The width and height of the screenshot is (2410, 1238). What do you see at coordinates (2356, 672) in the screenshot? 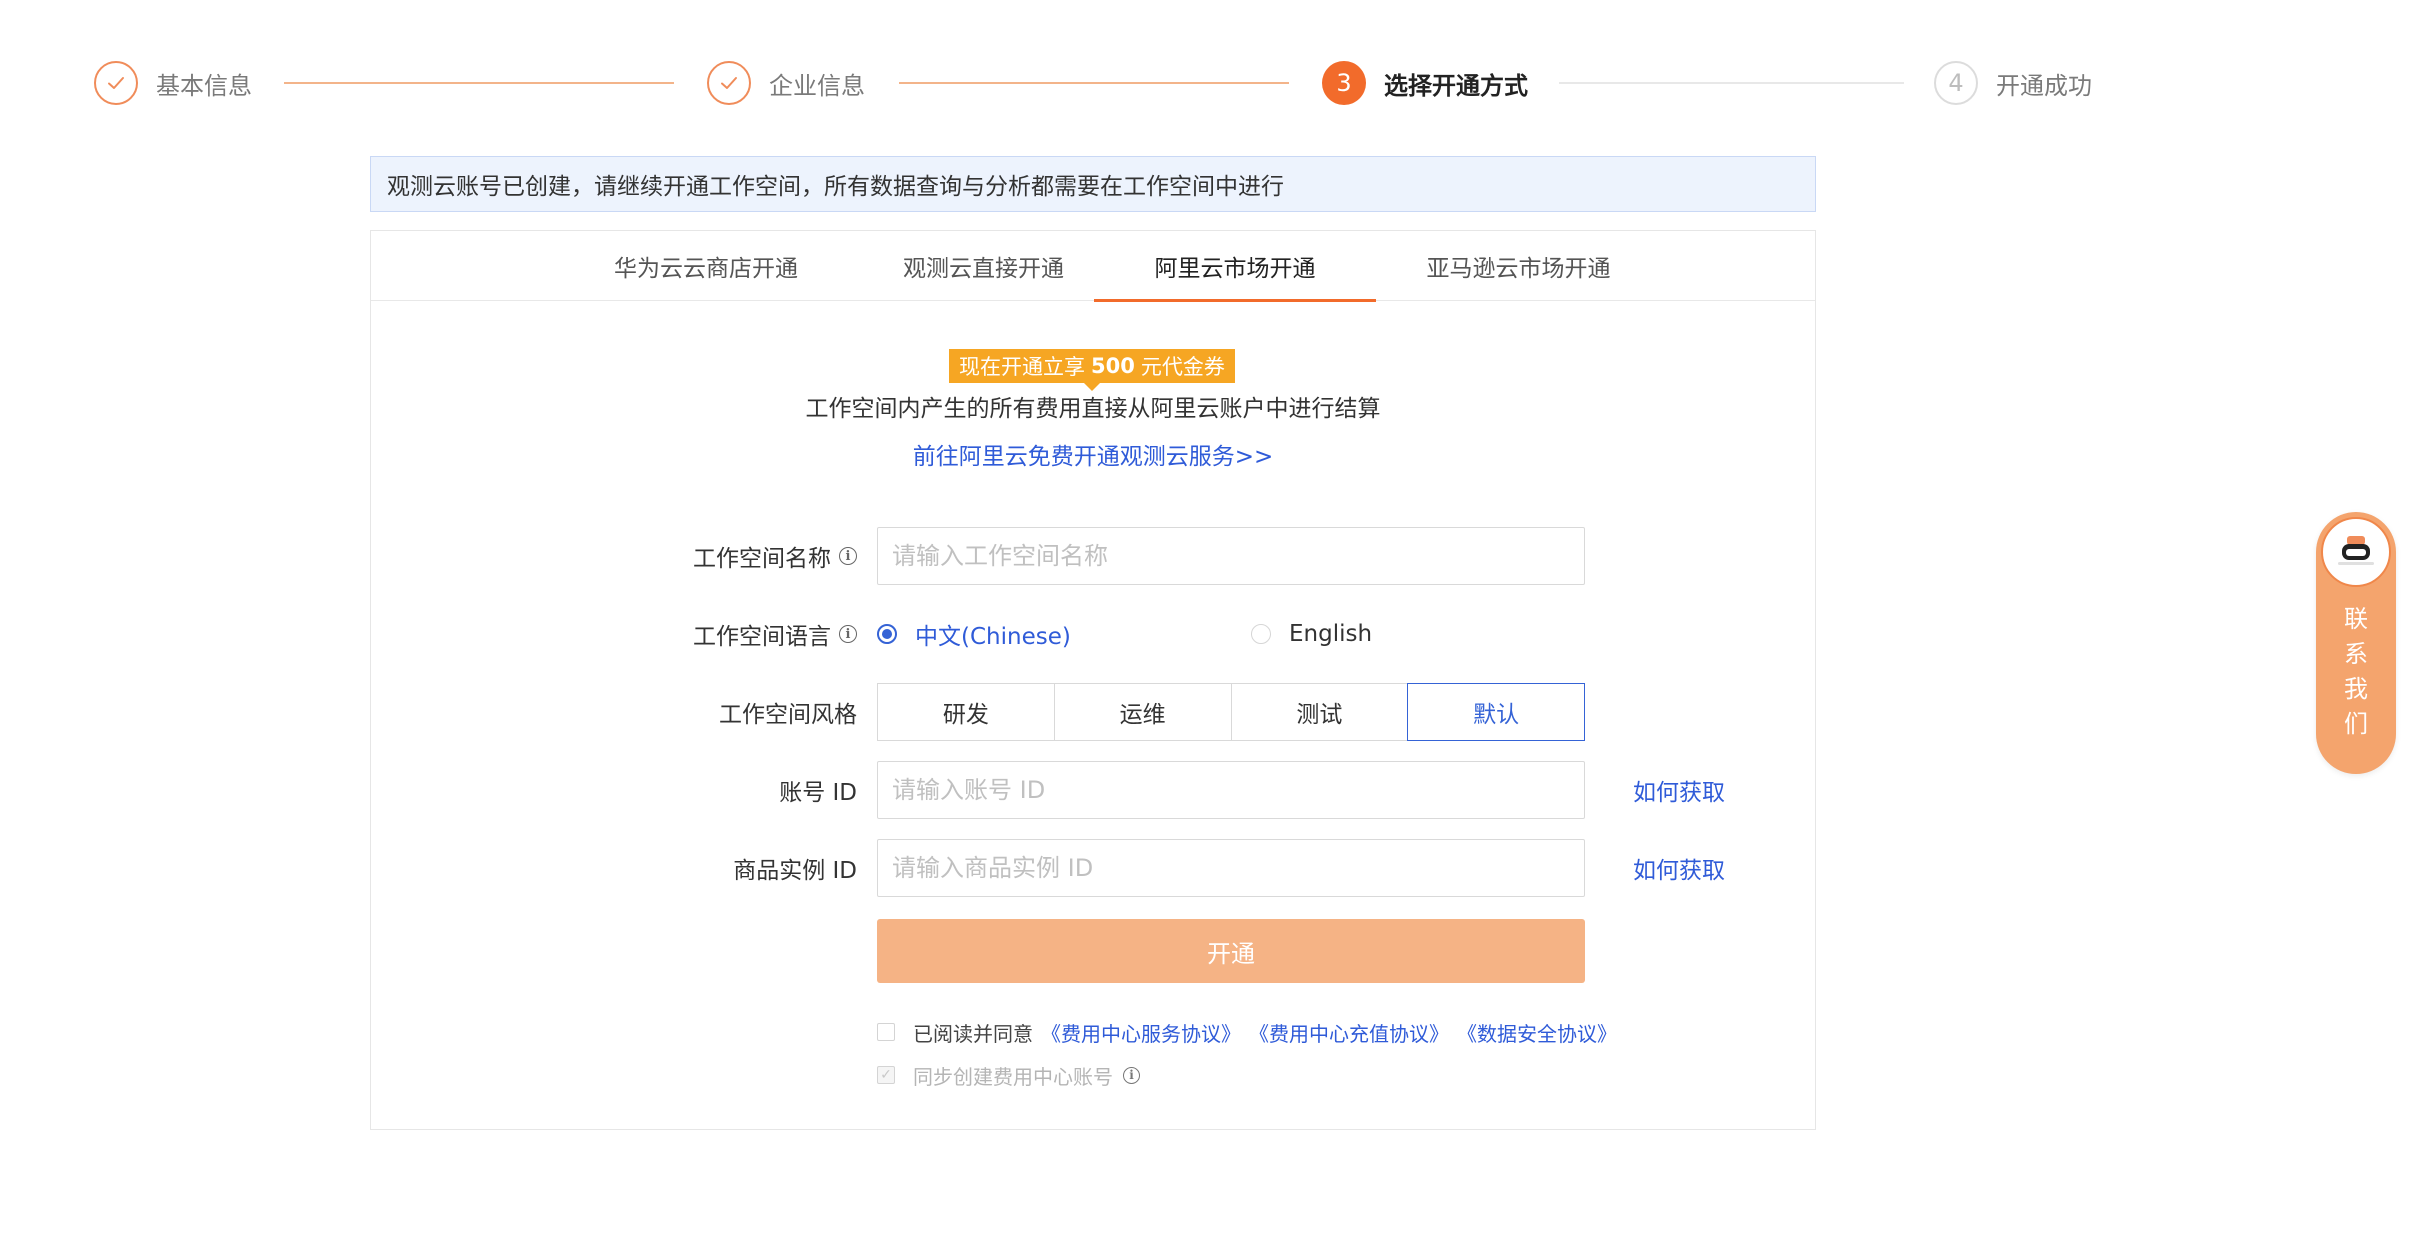
I see `contact-us-label: 联 系 我 们` at bounding box center [2356, 672].